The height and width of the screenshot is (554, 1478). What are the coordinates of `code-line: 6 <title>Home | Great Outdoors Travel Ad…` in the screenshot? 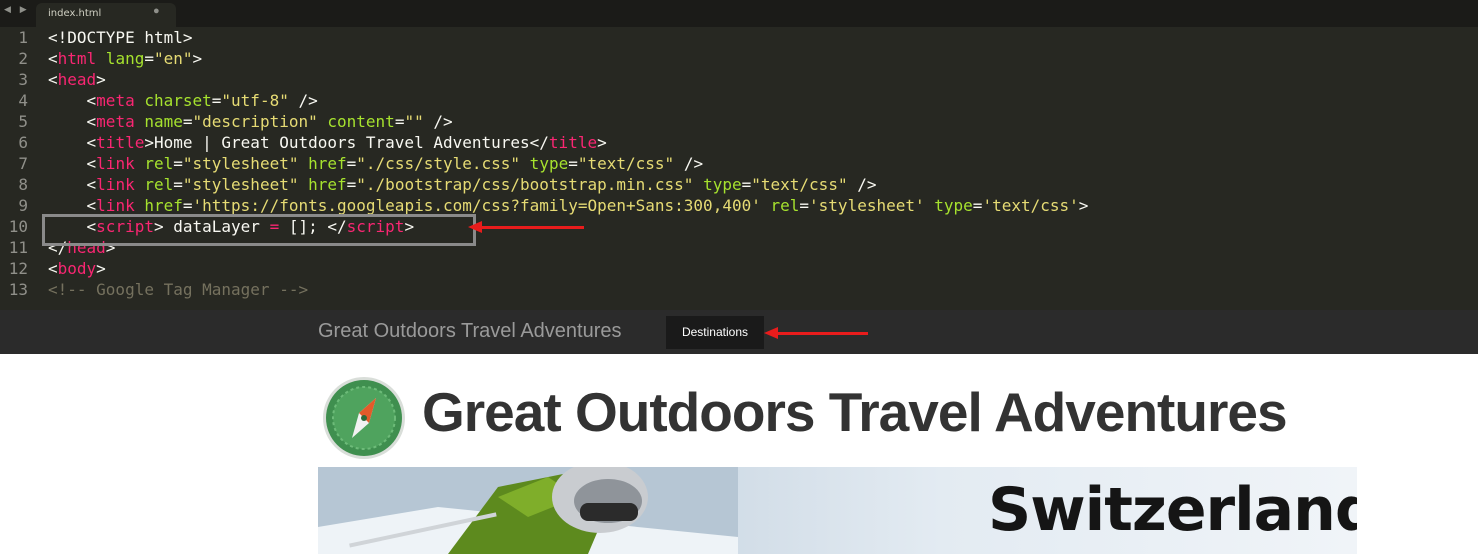 It's located at (739, 142).